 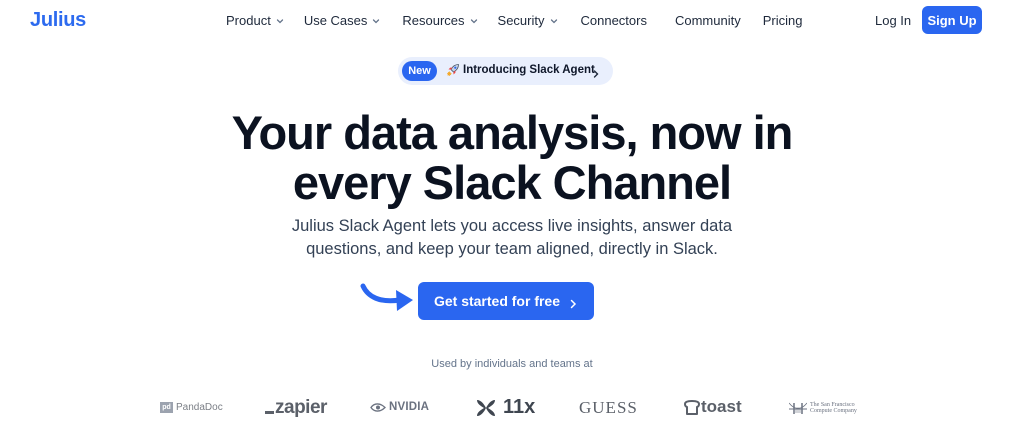 I want to click on nav-item-label: Resources, so click(x=433, y=20).